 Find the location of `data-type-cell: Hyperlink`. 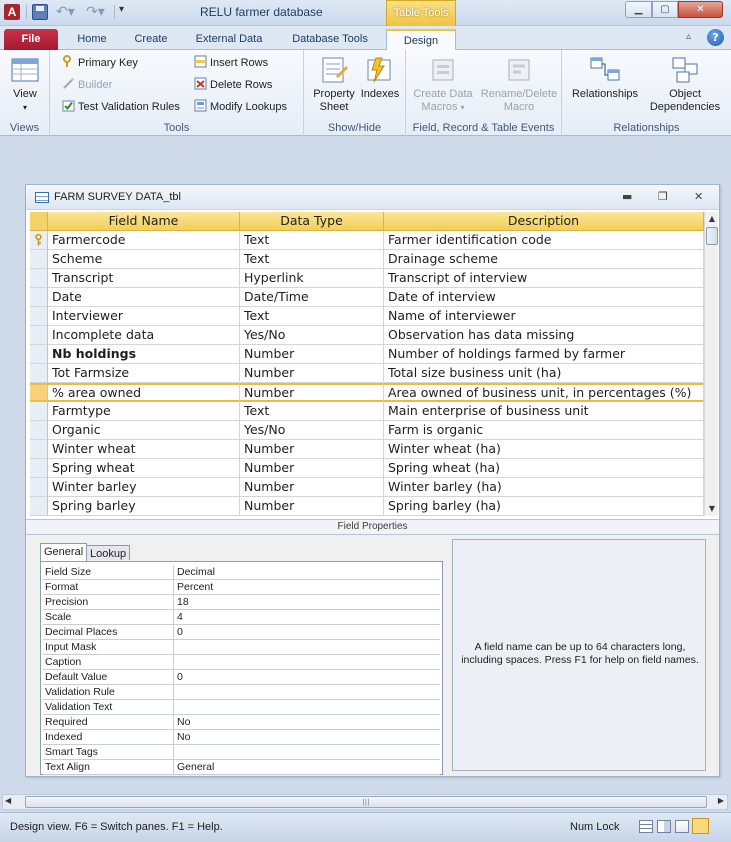

data-type-cell: Hyperlink is located at coordinates (312, 278).